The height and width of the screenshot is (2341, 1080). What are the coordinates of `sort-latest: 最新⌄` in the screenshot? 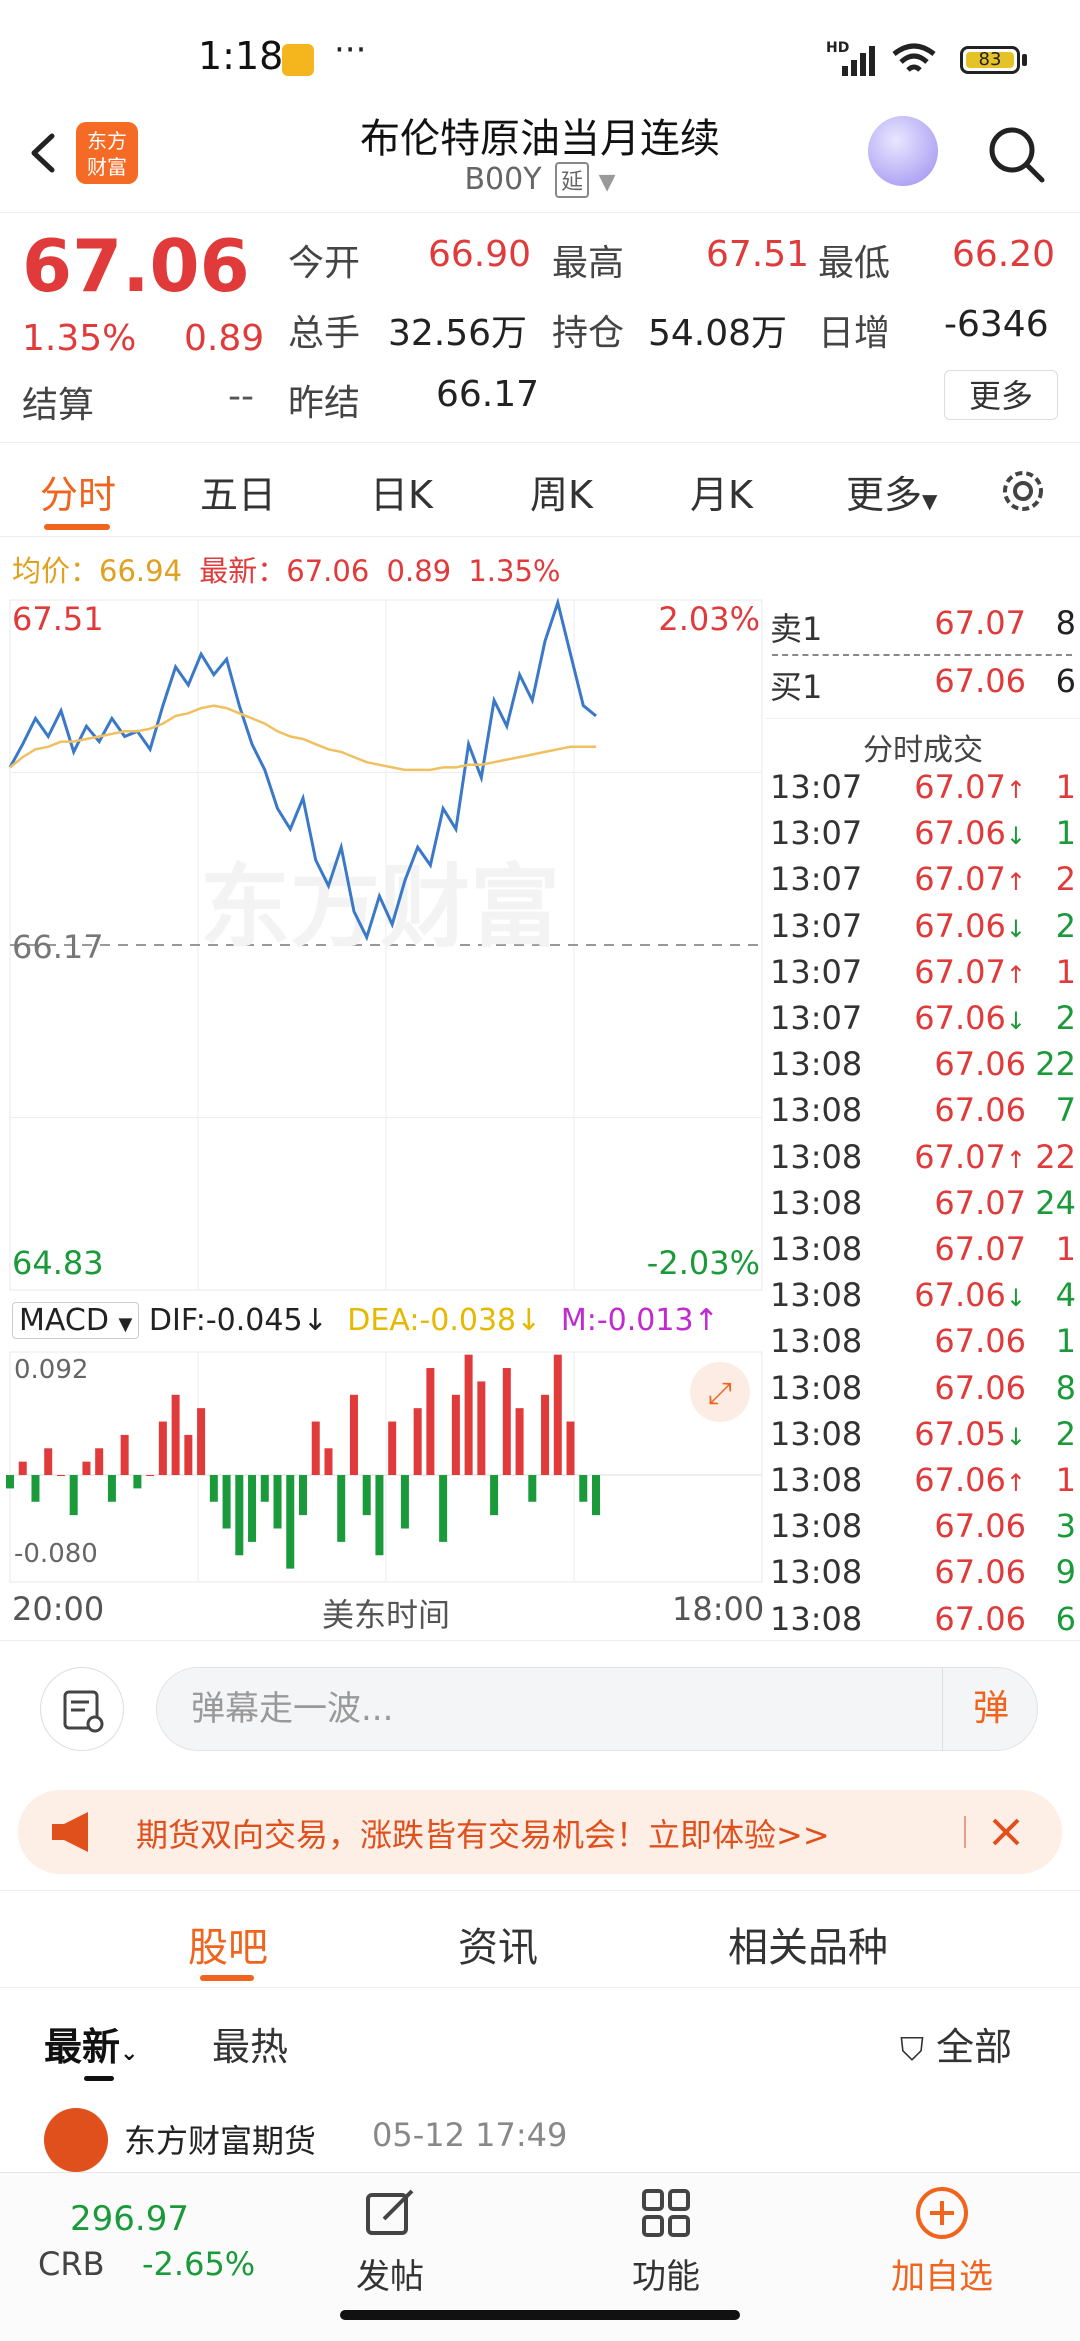 It's located at (91, 2043).